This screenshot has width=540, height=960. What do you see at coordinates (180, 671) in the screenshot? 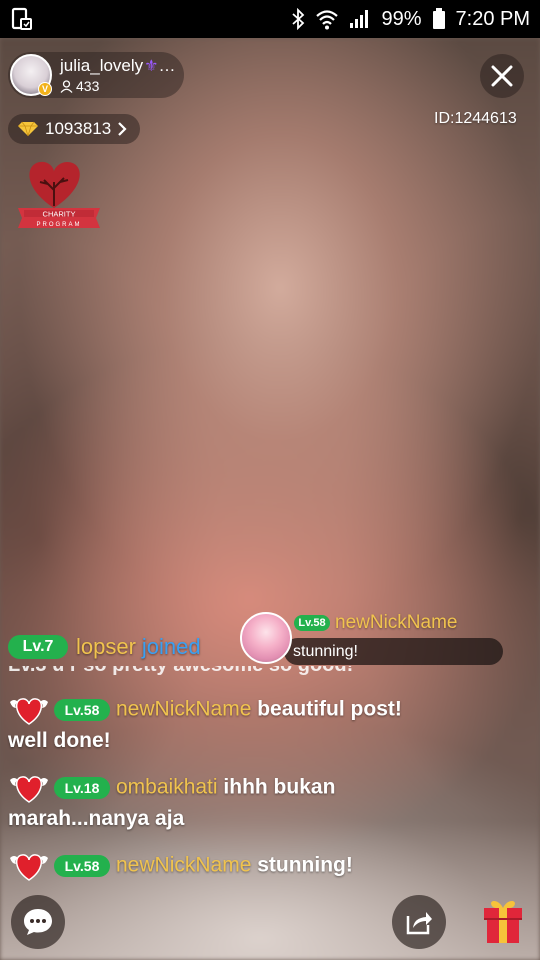
I see `chat-partial-text: Lv.3 u r so pretty awesome so good!` at bounding box center [180, 671].